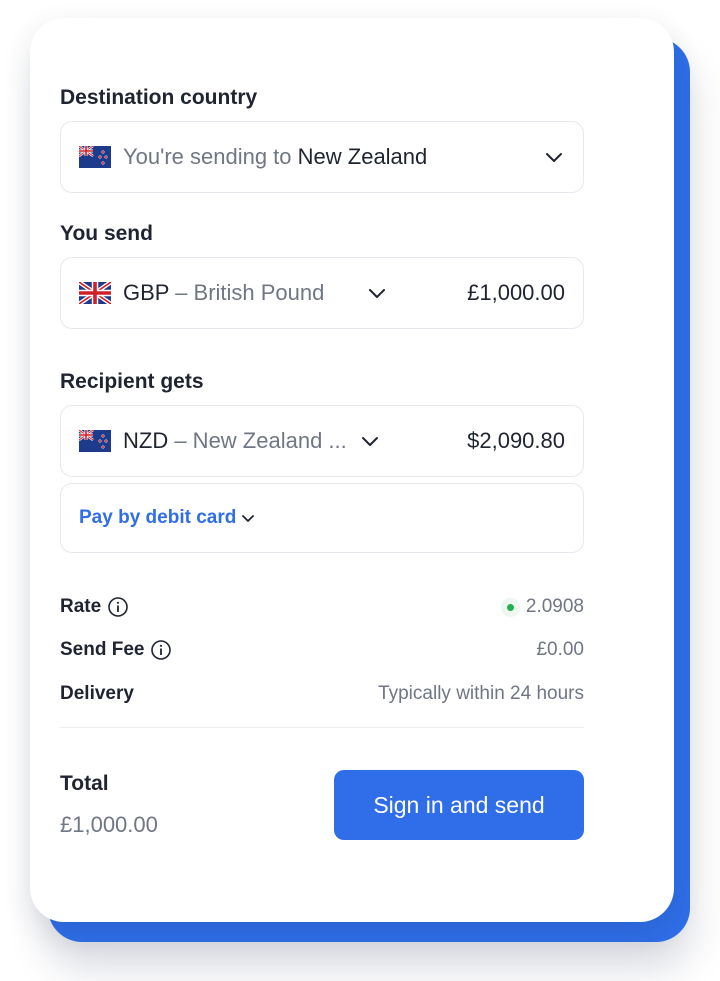 The width and height of the screenshot is (720, 981). What do you see at coordinates (247, 292) in the screenshot?
I see `send-currency-name: – British Pound` at bounding box center [247, 292].